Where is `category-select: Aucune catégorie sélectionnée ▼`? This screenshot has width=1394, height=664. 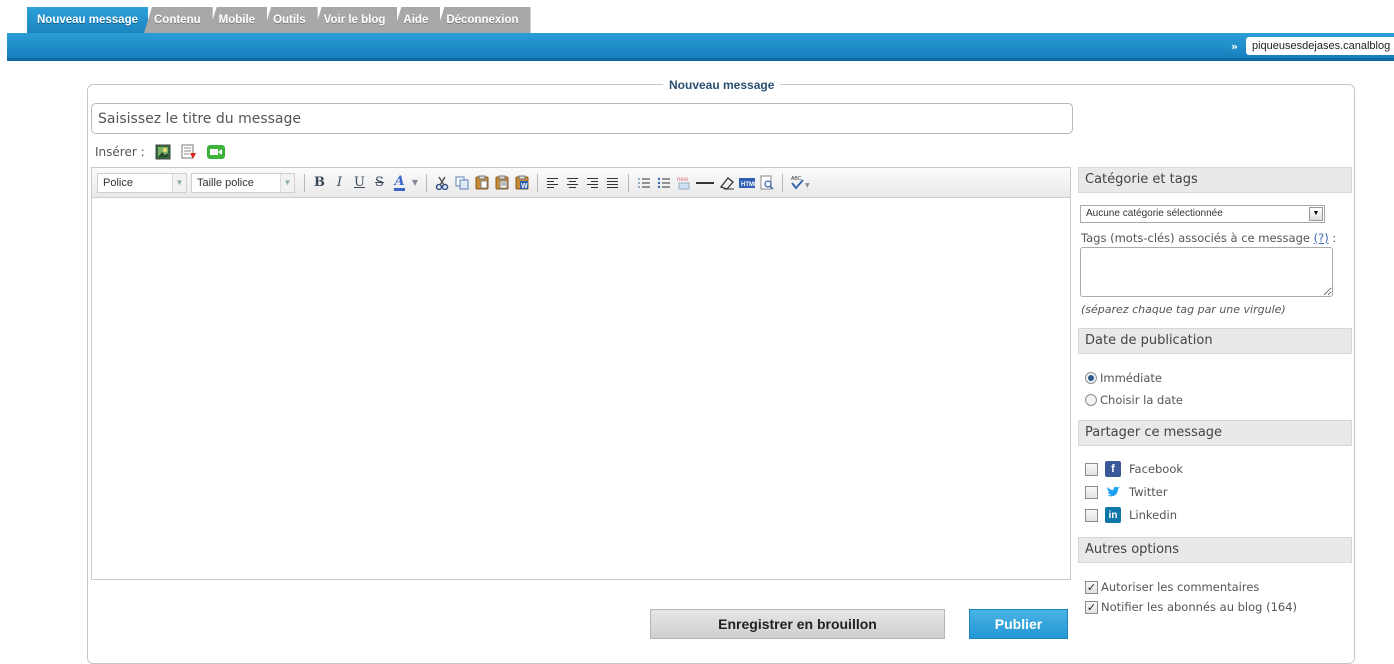 category-select: Aucune catégorie sélectionnée ▼ is located at coordinates (1202, 214).